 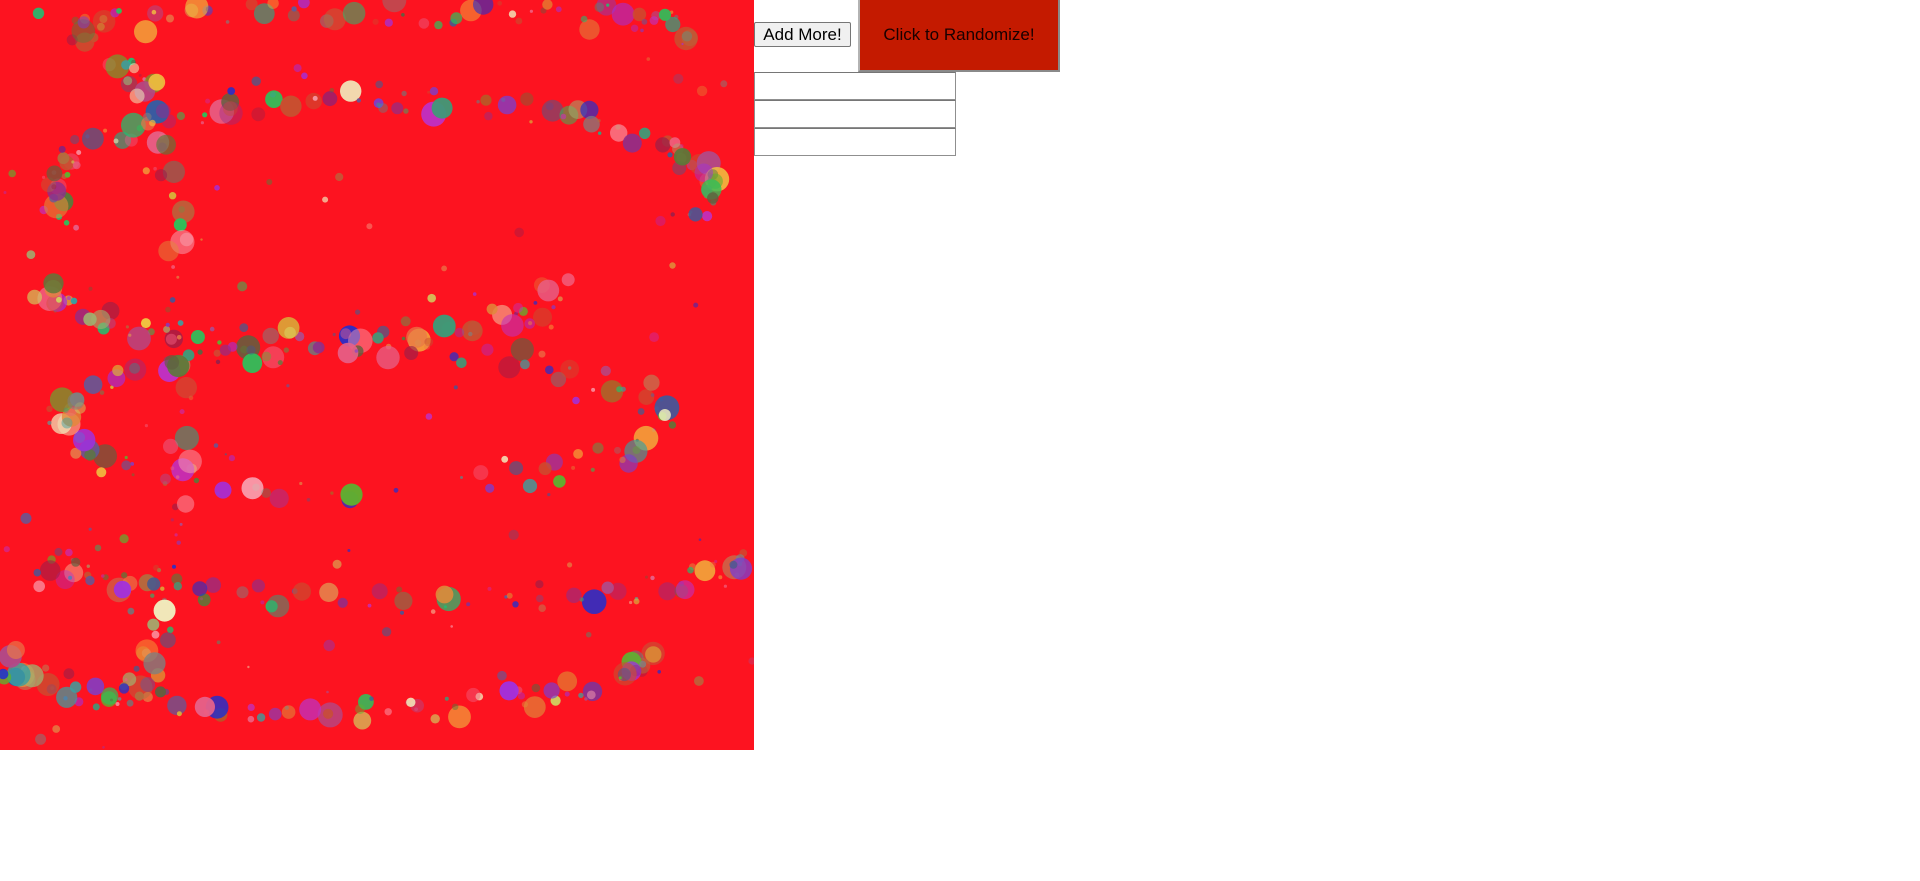 What do you see at coordinates (802, 34) in the screenshot?
I see `add-more-button: Add More!` at bounding box center [802, 34].